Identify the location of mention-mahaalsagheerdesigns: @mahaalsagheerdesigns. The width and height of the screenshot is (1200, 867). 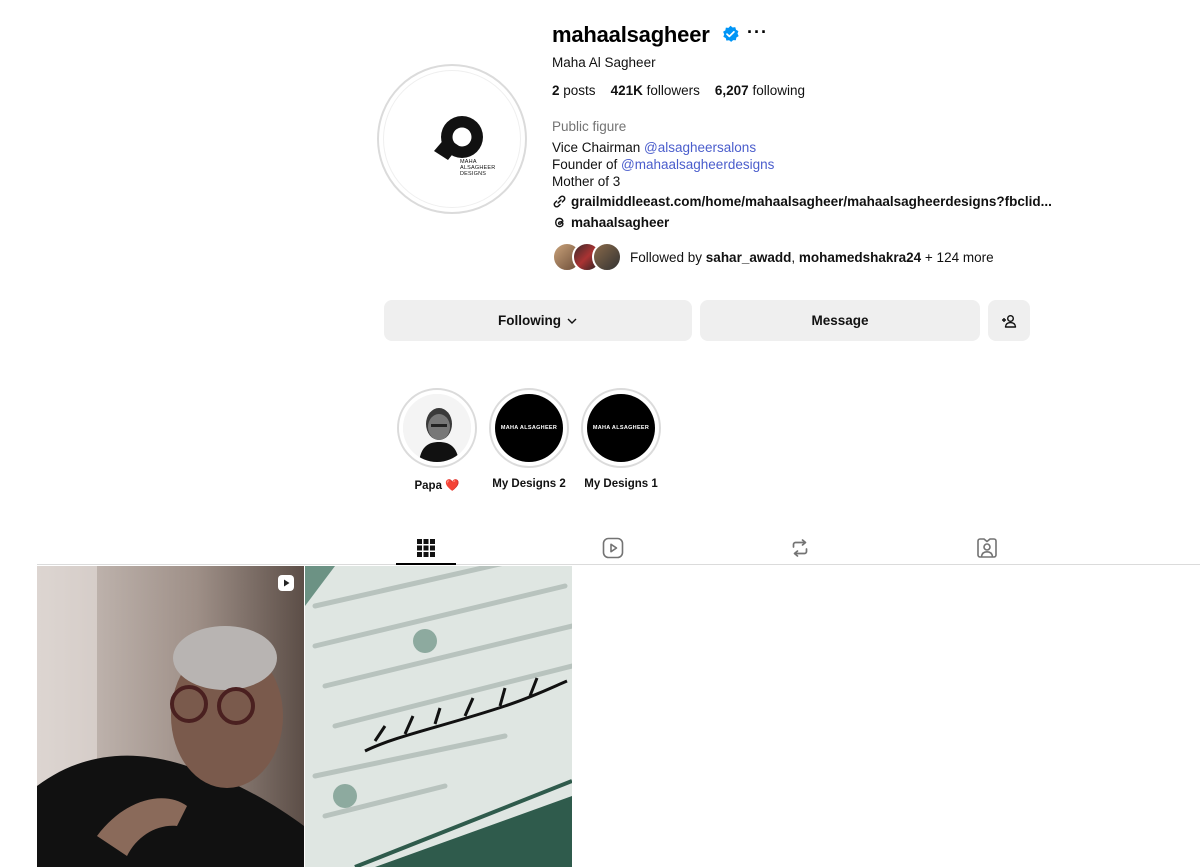
(697, 164).